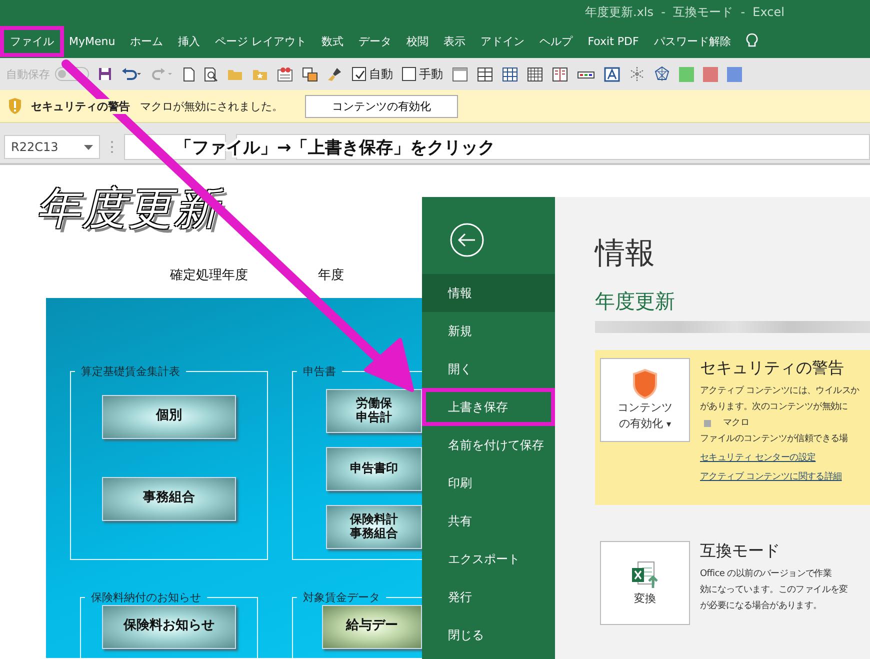 This screenshot has width=870, height=659. I want to click on backstage-menu-item: 上書き保存, so click(488, 407).